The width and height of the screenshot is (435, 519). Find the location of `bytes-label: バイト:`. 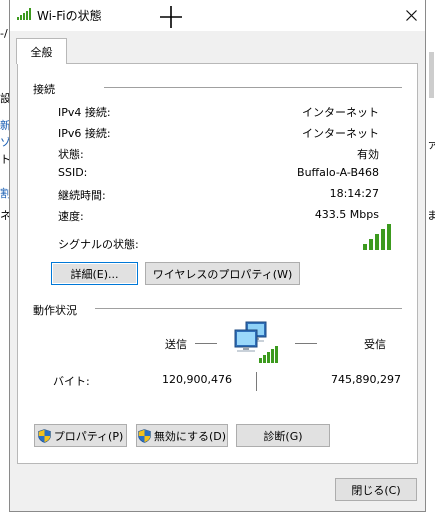

bytes-label: バイト: is located at coordinates (71, 381).